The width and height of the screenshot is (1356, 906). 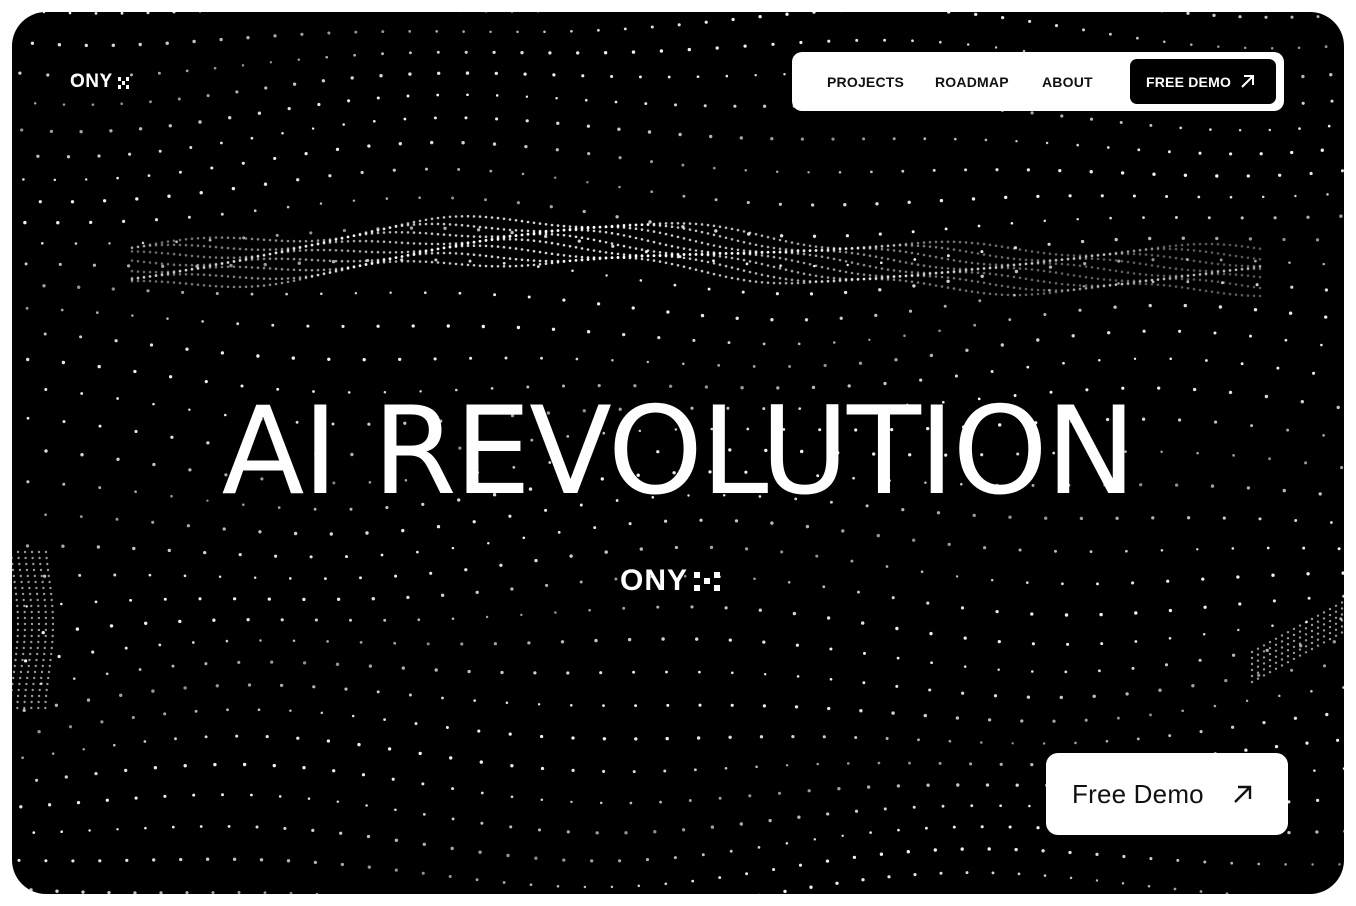 I want to click on nav-free-demo-button: FREE DEMO, so click(x=1203, y=81).